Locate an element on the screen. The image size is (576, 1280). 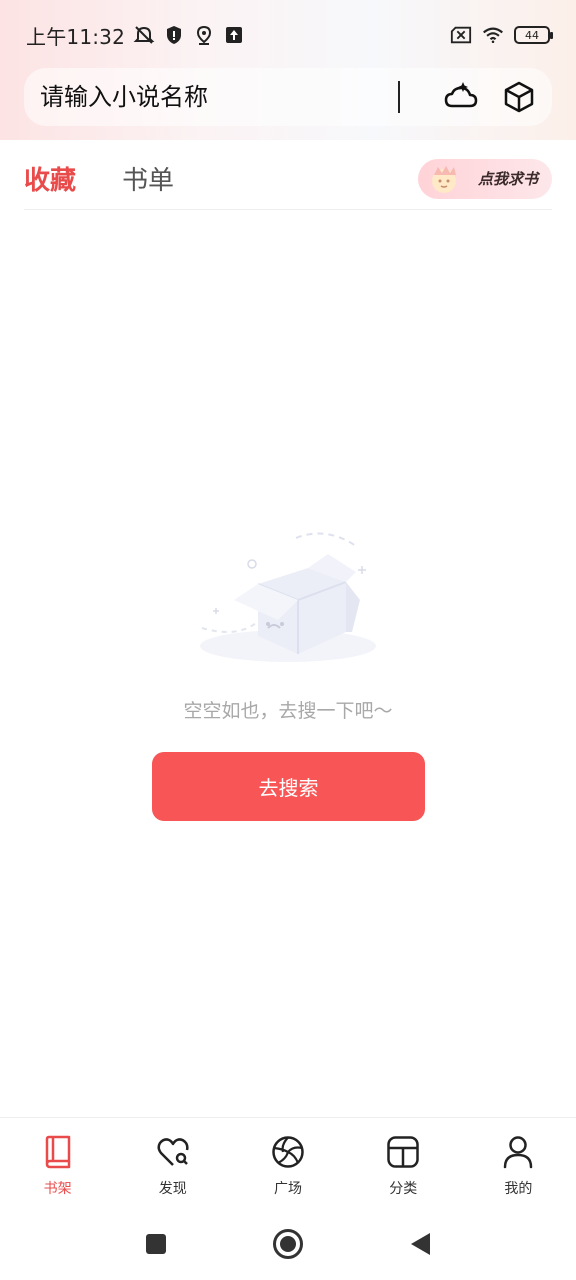
nav-label-discover: 发现 is located at coordinates (172, 1189).